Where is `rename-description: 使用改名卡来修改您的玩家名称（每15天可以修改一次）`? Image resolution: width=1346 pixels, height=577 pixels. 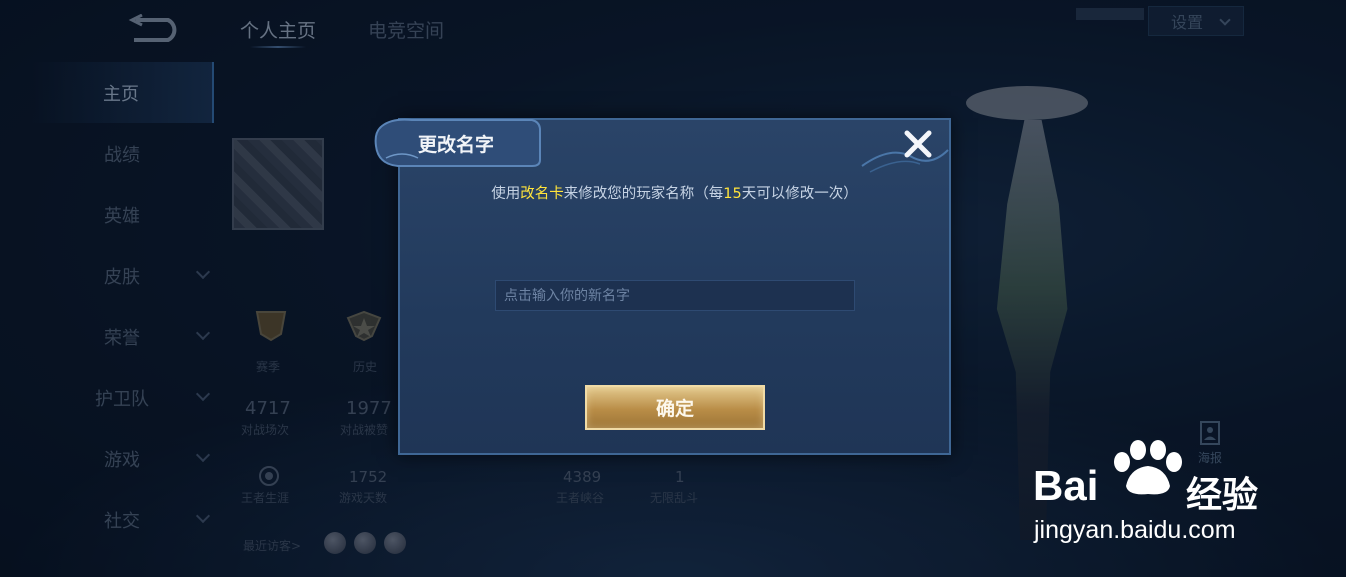
rename-description: 使用改名卡来修改您的玩家名称（每15天可以修改一次） is located at coordinates (674, 192).